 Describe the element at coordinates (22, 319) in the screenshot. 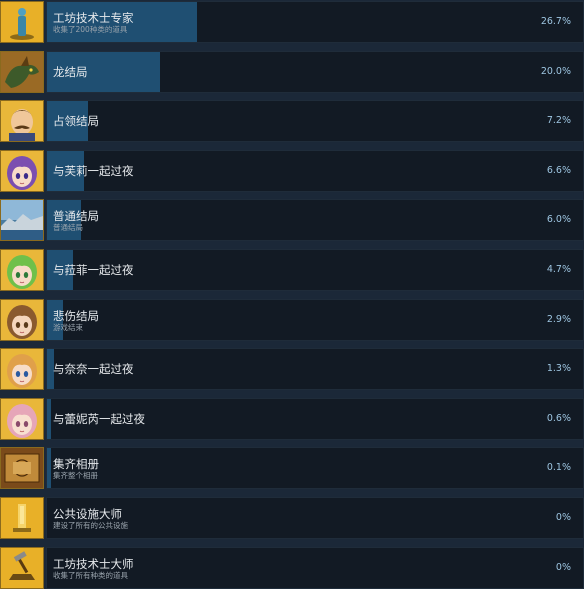

I see `brown-haired-girl-portrait-icon` at that location.